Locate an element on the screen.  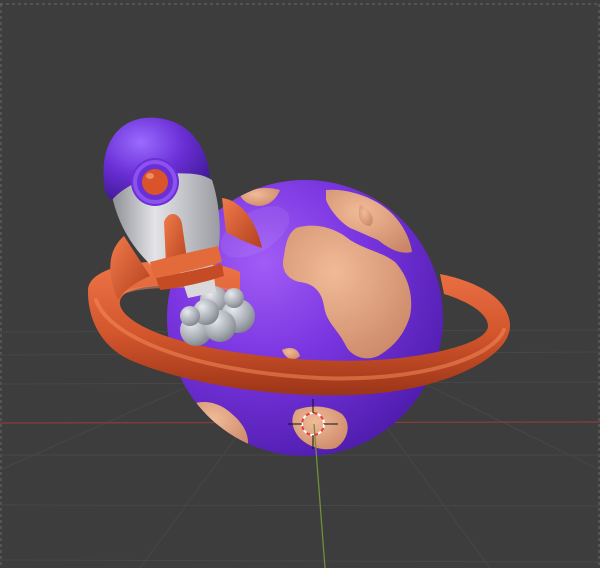
rocket is located at coordinates (182, 231).